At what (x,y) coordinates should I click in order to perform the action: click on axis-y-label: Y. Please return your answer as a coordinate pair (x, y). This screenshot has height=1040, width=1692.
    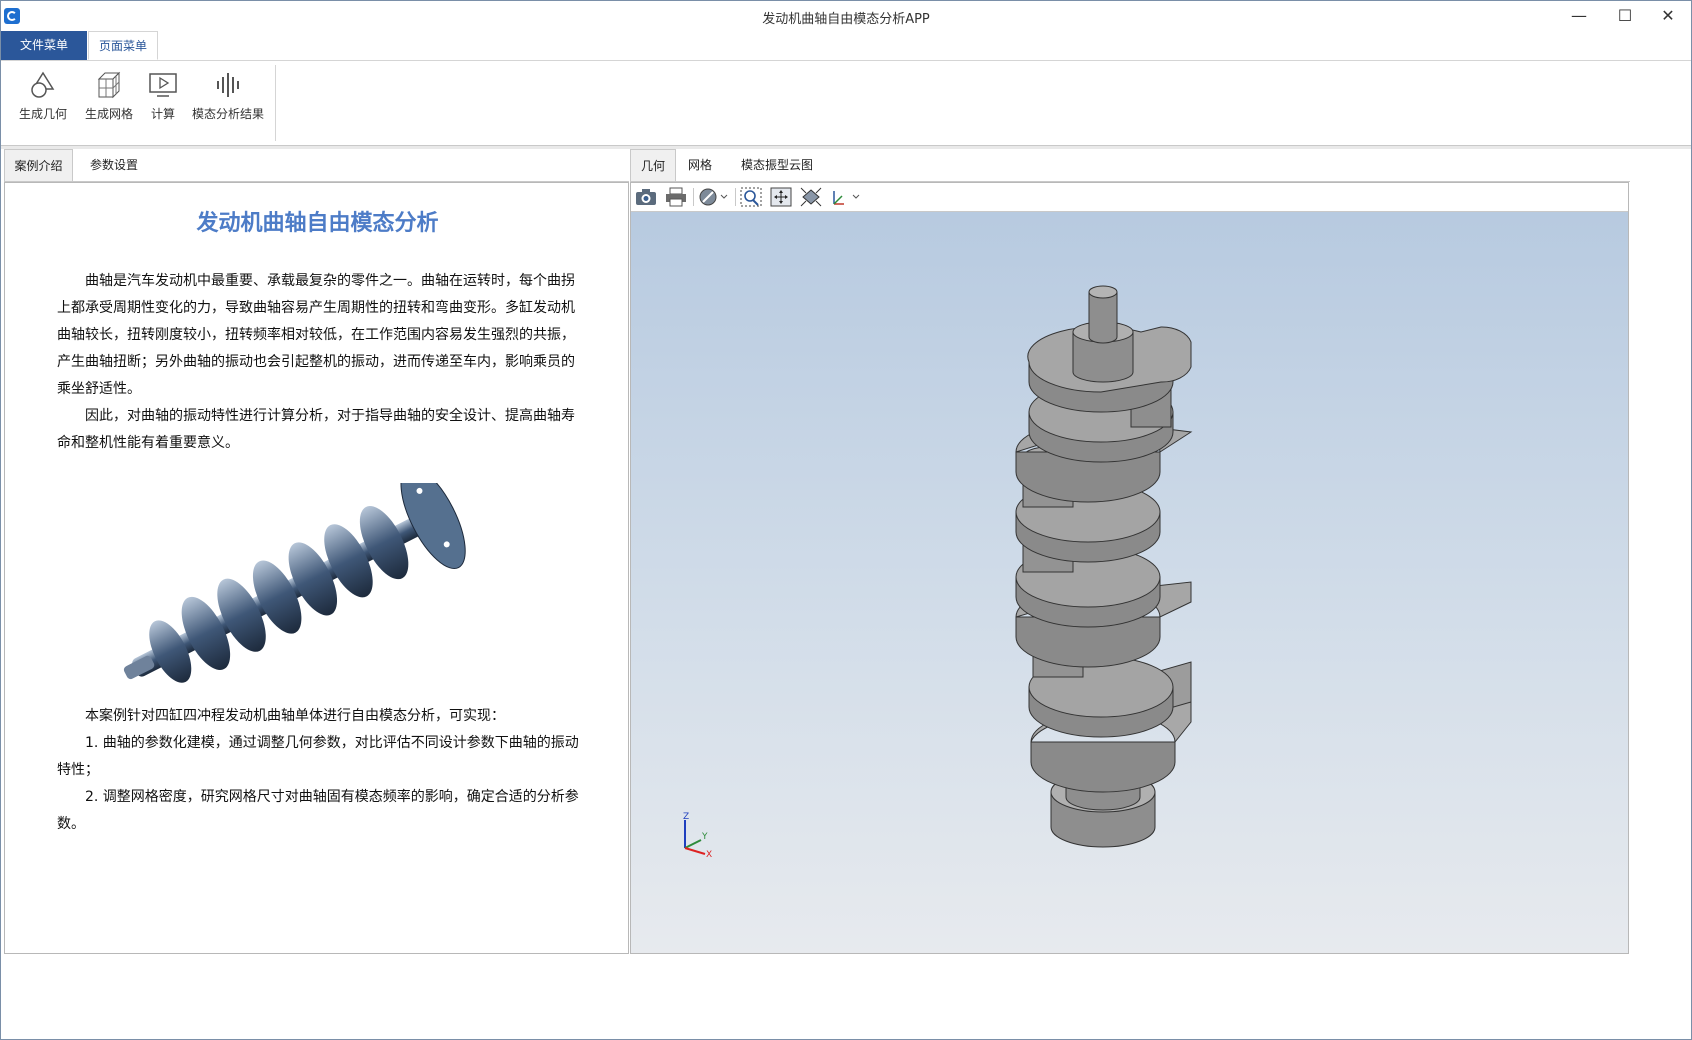
    Looking at the image, I should click on (704, 837).